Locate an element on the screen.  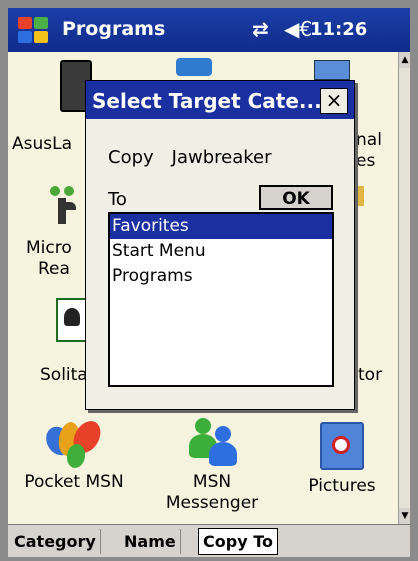
pictures-app: Pictures is located at coordinates (342, 456).